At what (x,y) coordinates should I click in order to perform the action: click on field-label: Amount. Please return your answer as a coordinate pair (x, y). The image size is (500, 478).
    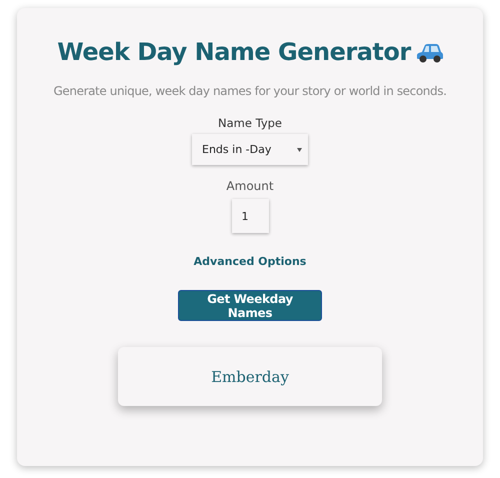
    Looking at the image, I should click on (250, 186).